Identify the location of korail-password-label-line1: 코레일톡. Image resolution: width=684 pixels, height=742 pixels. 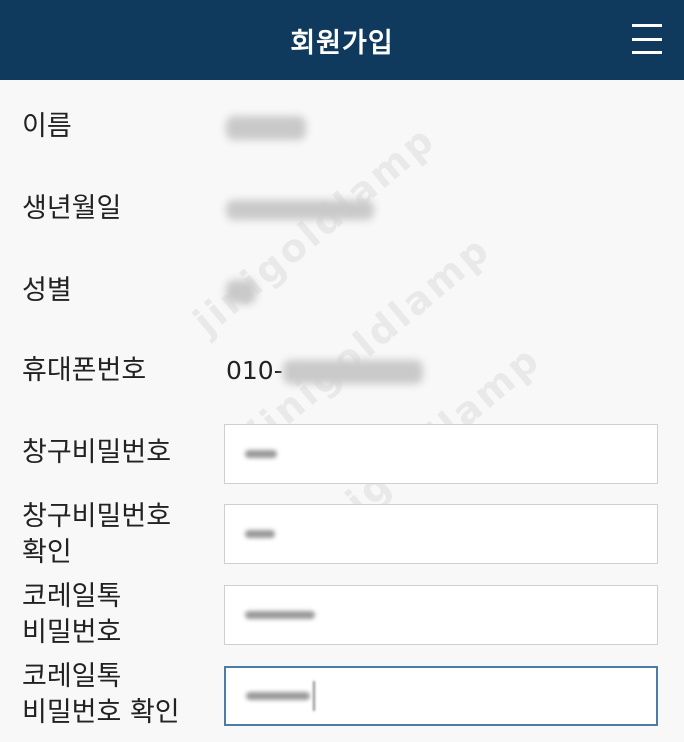
(72, 596).